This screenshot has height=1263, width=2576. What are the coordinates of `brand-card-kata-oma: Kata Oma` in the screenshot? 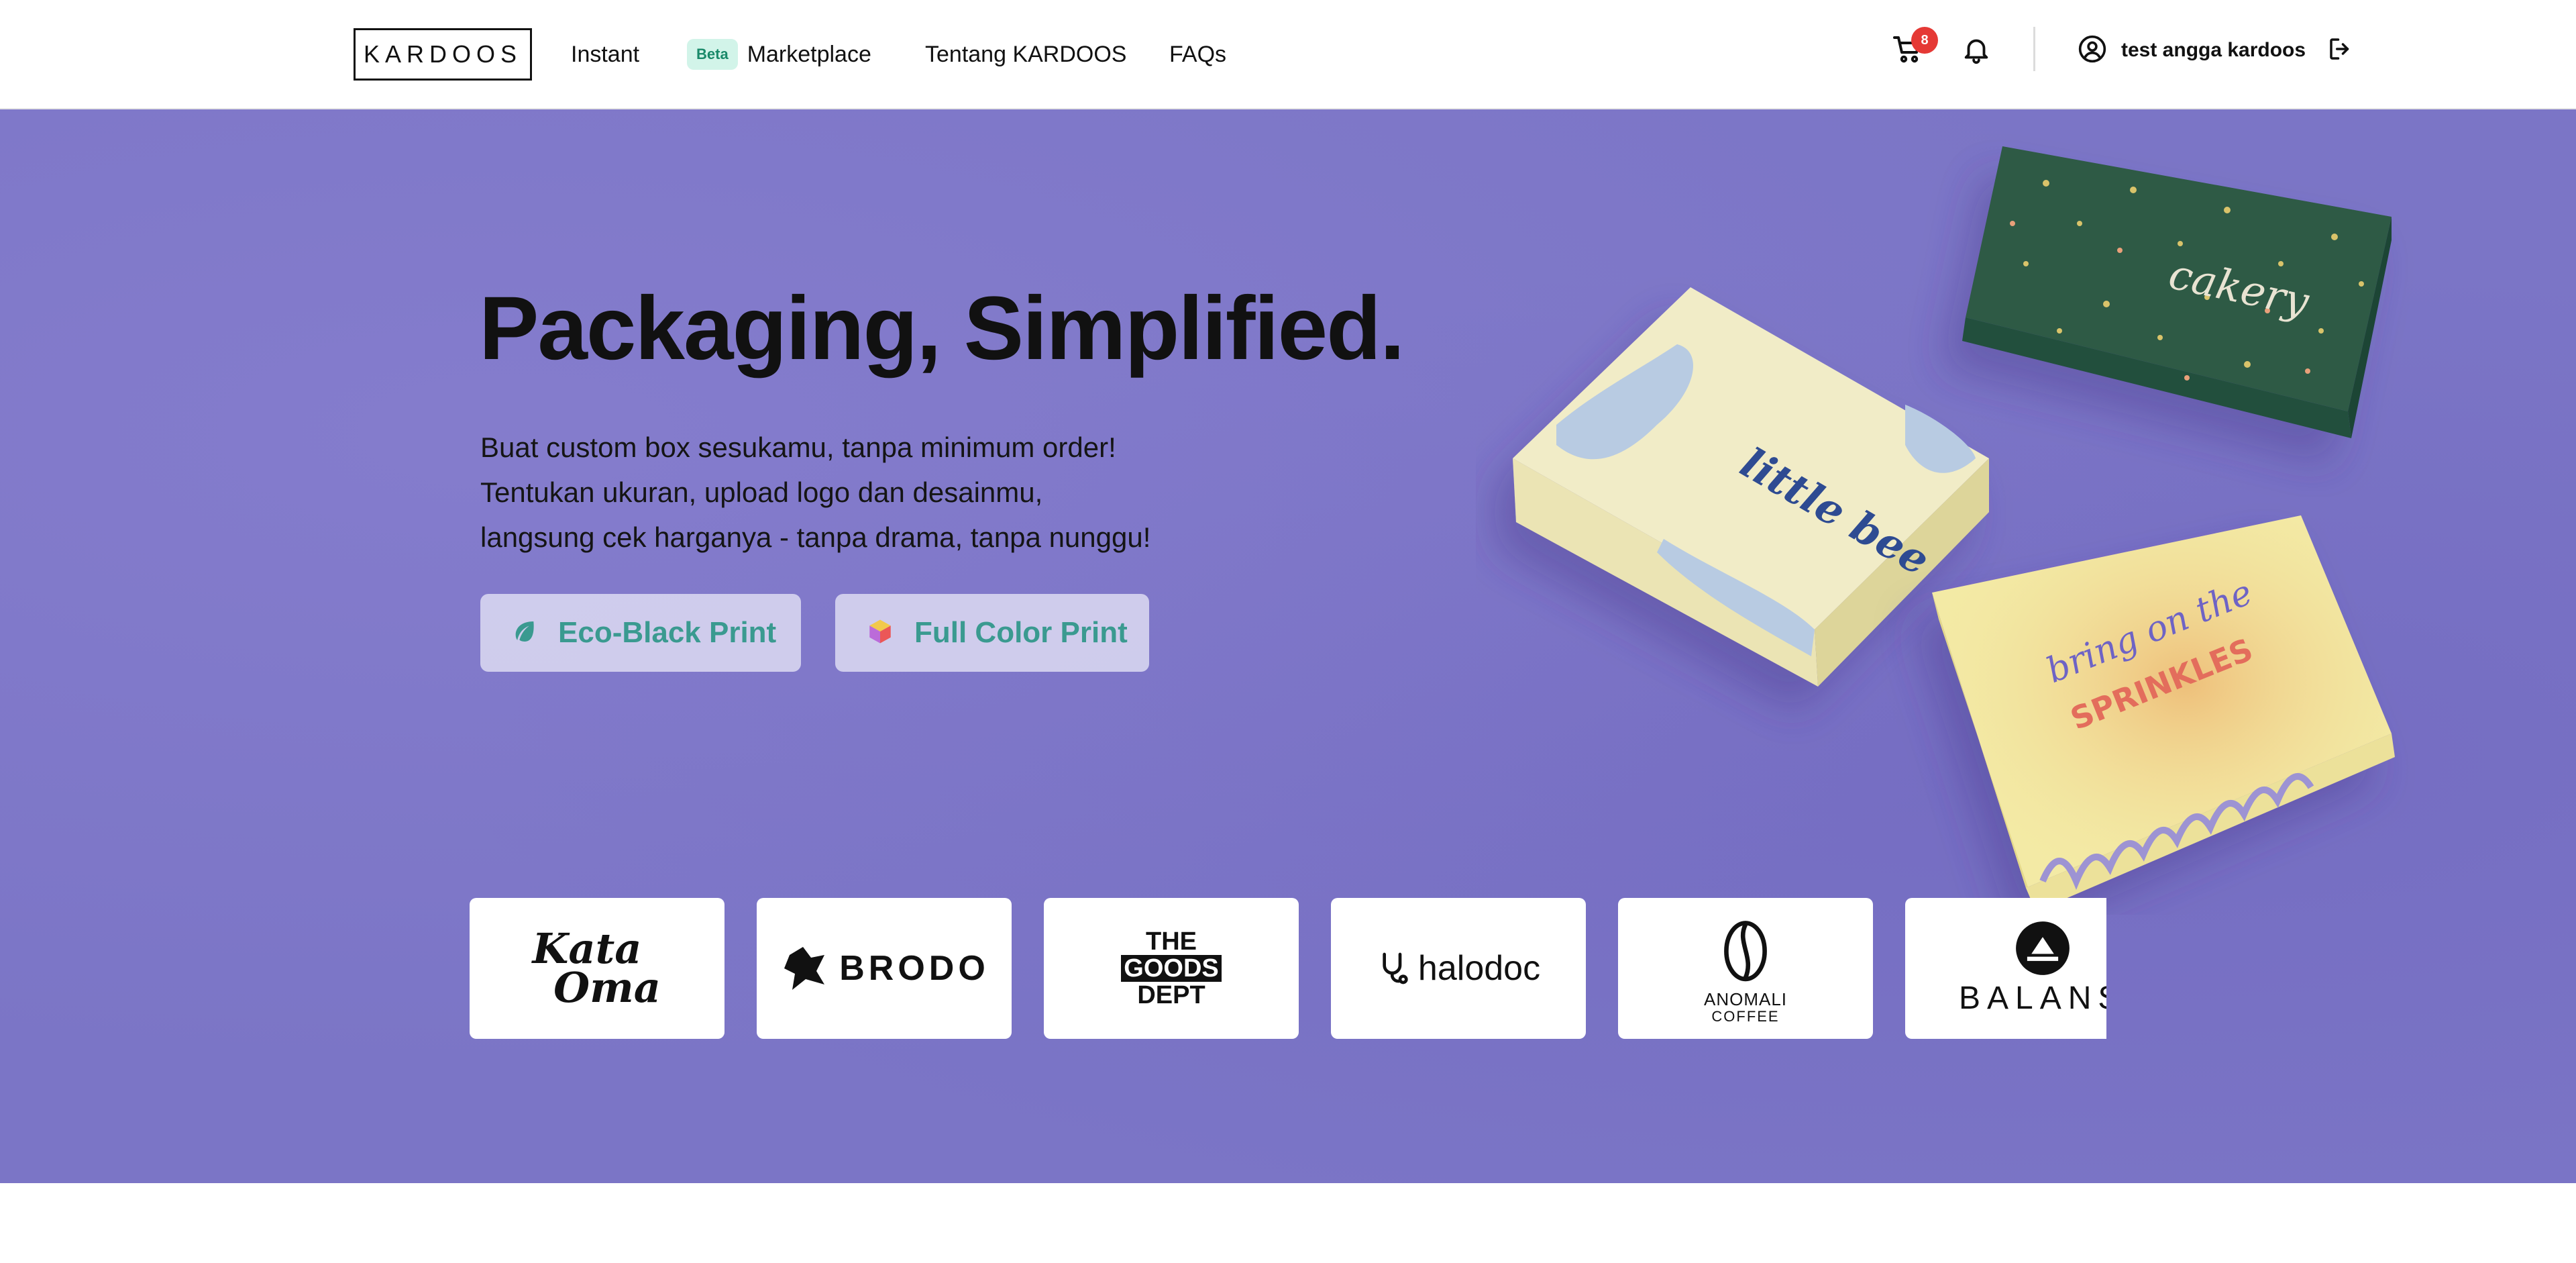 It's located at (597, 968).